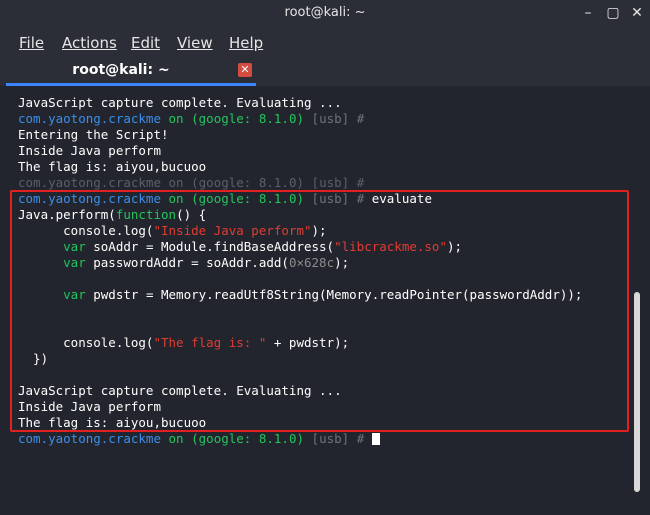 The height and width of the screenshot is (515, 650). I want to click on term-line: Inside Java perform, so click(89, 150).